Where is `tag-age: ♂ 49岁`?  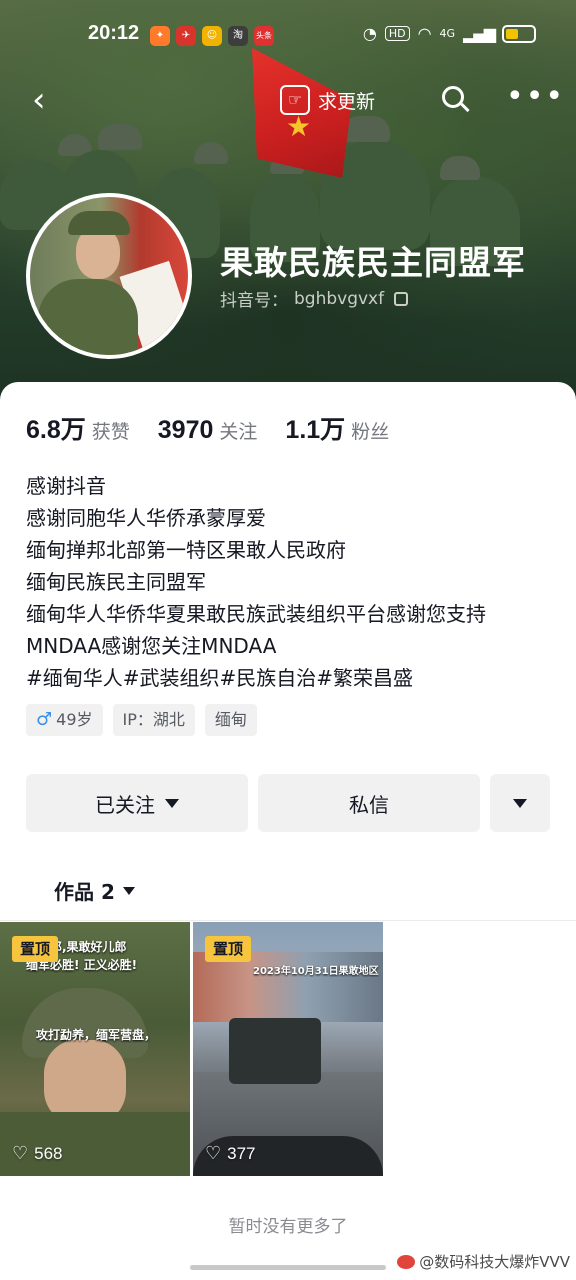 tag-age: ♂ 49岁 is located at coordinates (64, 720).